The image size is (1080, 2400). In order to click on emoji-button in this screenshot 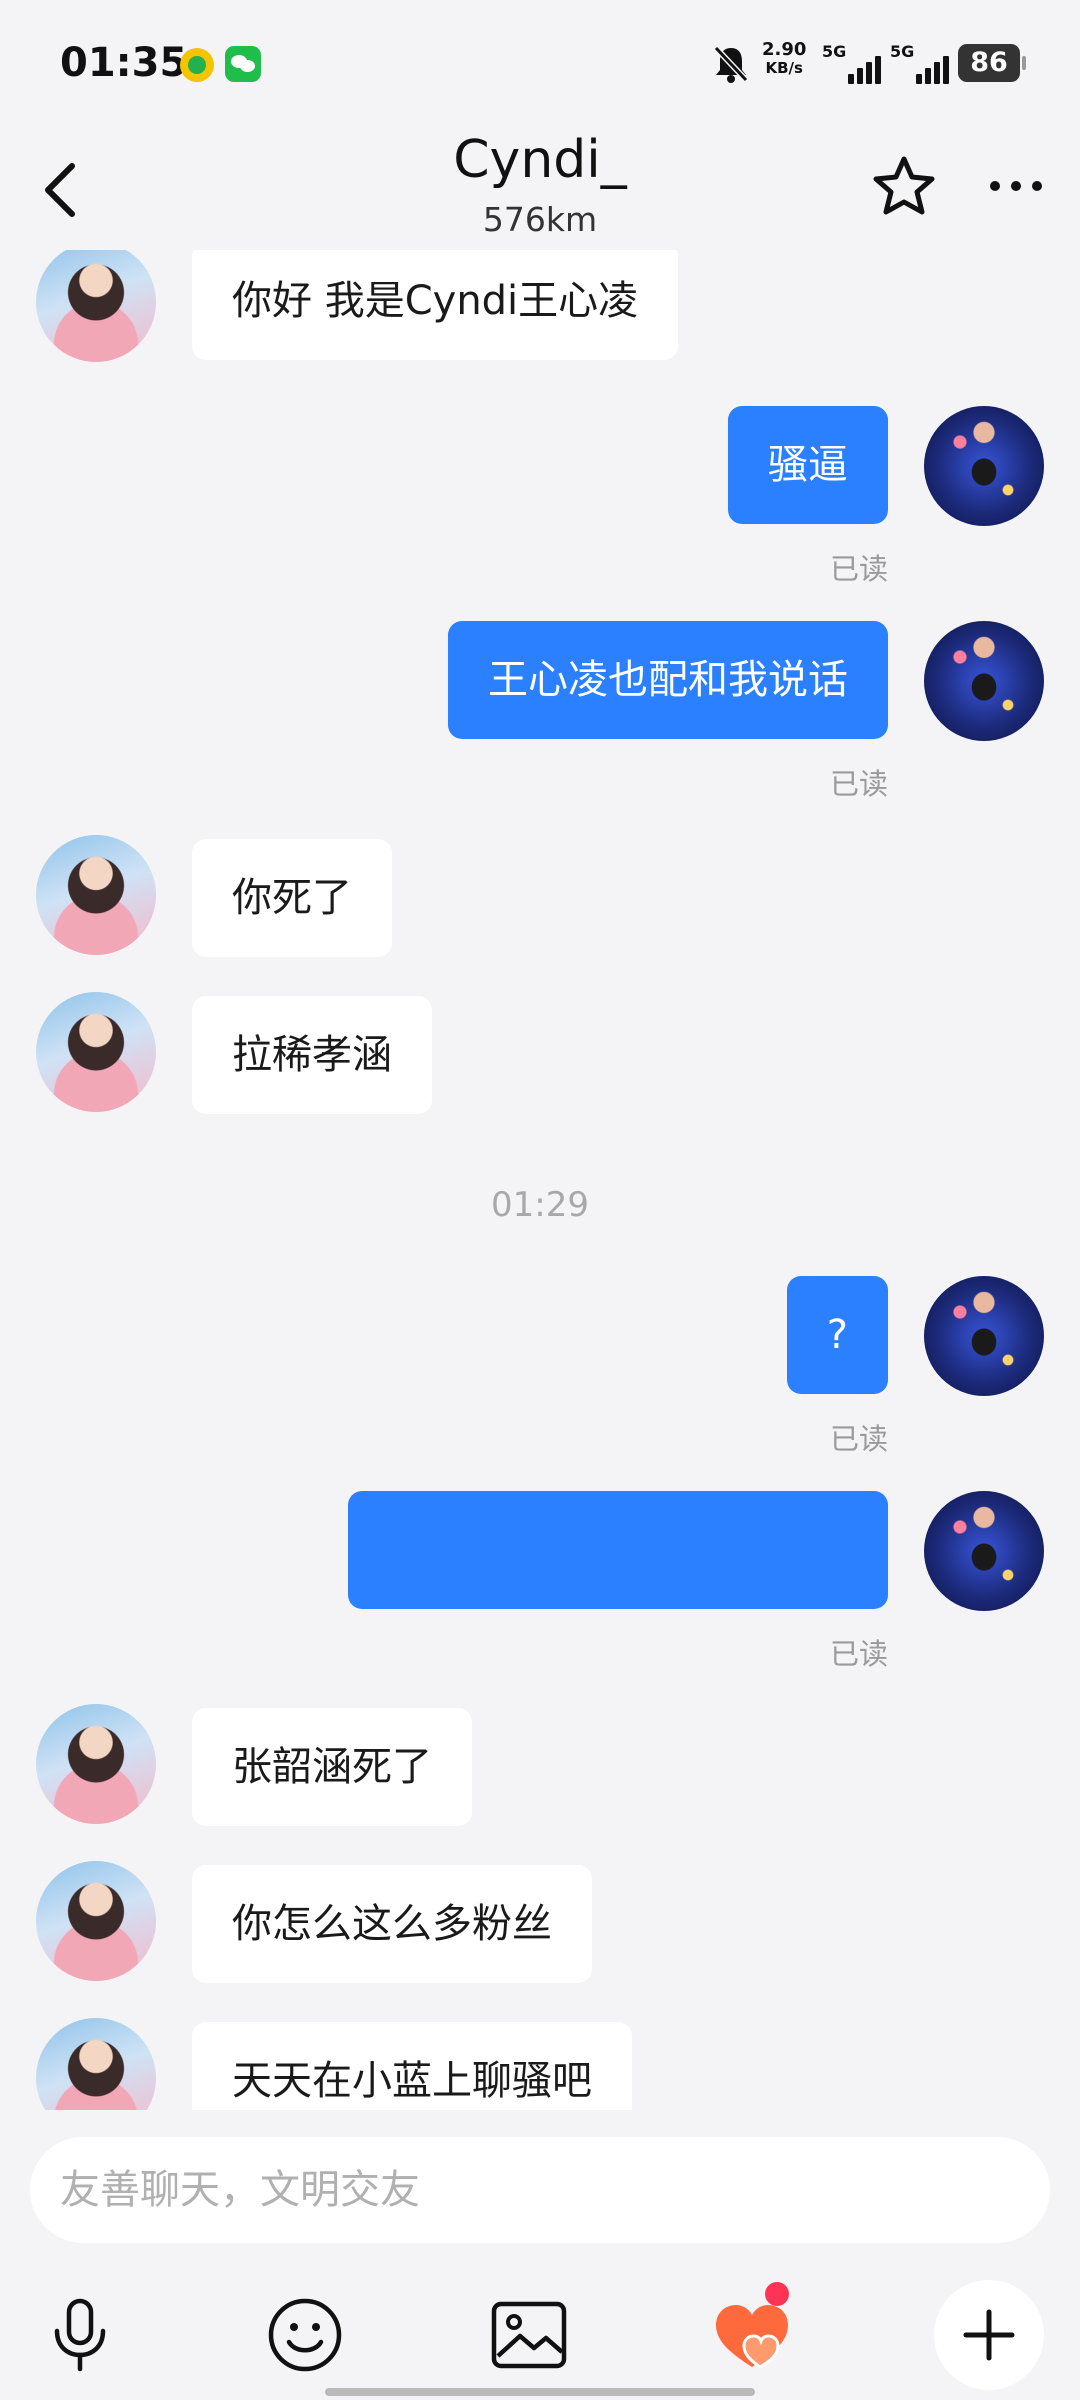, I will do `click(305, 2335)`.